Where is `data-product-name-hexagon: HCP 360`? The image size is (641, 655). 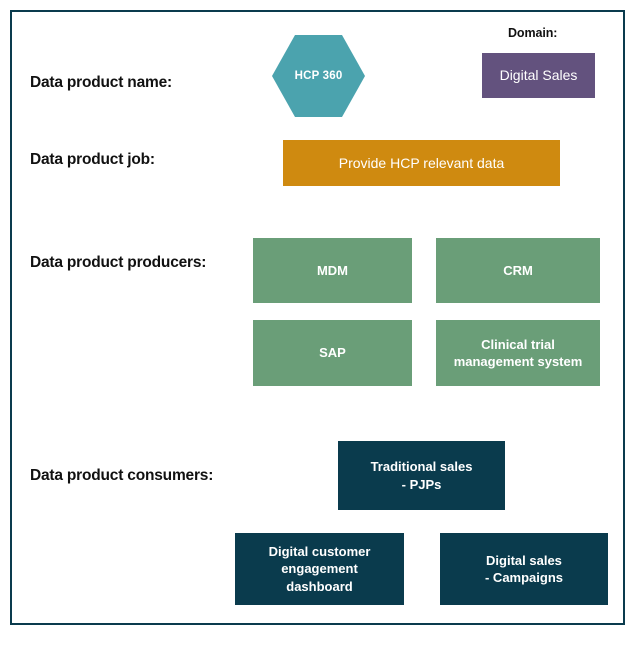
data-product-name-hexagon: HCP 360 is located at coordinates (318, 76).